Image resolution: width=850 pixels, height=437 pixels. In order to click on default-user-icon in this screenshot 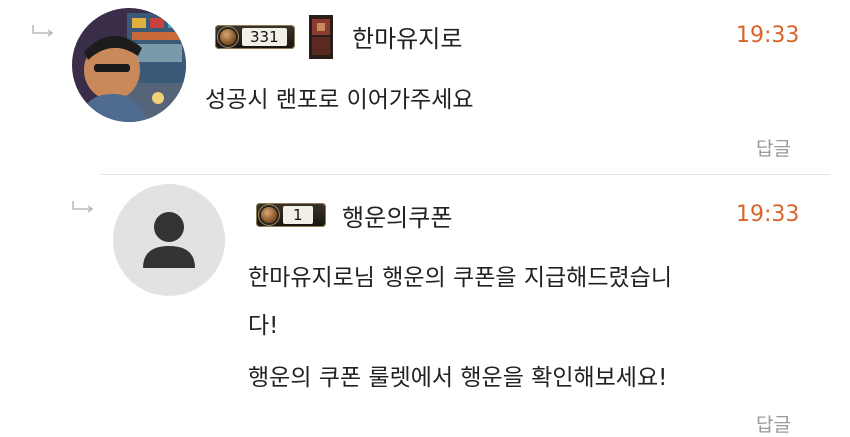, I will do `click(169, 240)`.